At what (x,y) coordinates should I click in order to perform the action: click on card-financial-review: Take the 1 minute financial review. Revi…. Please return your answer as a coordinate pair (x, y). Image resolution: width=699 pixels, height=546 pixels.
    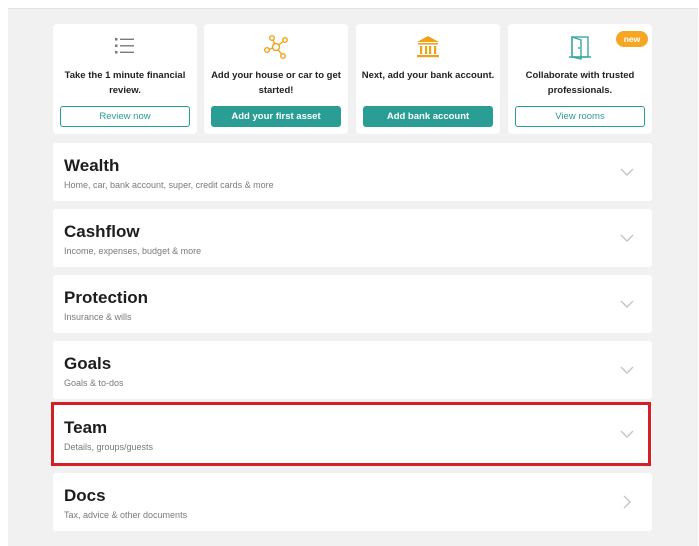
    Looking at the image, I should click on (125, 79).